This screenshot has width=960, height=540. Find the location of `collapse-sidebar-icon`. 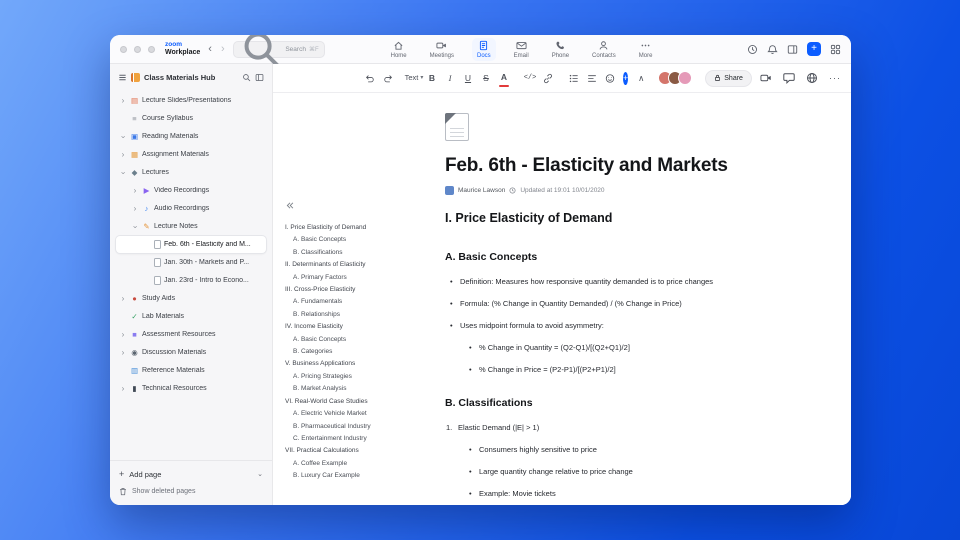

collapse-sidebar-icon is located at coordinates (259, 77).